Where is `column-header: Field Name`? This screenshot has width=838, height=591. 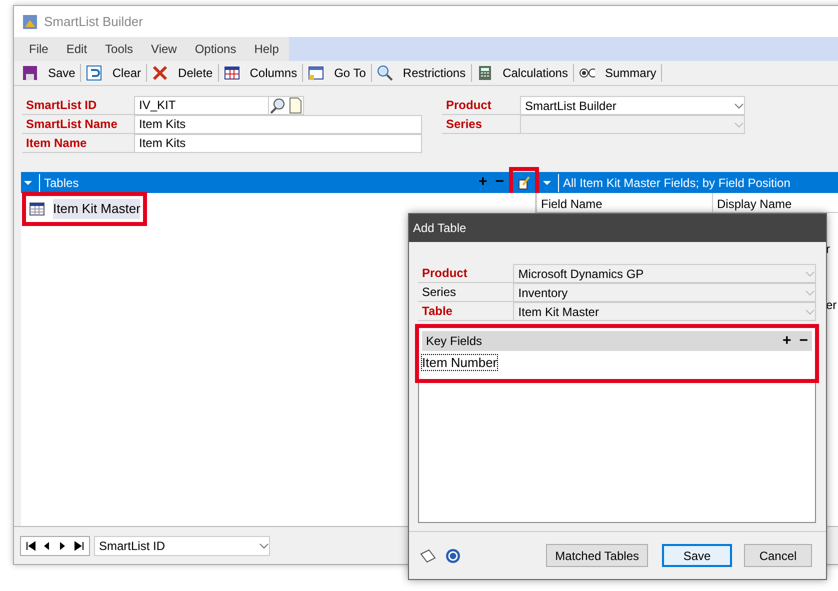
column-header: Field Name is located at coordinates (624, 202).